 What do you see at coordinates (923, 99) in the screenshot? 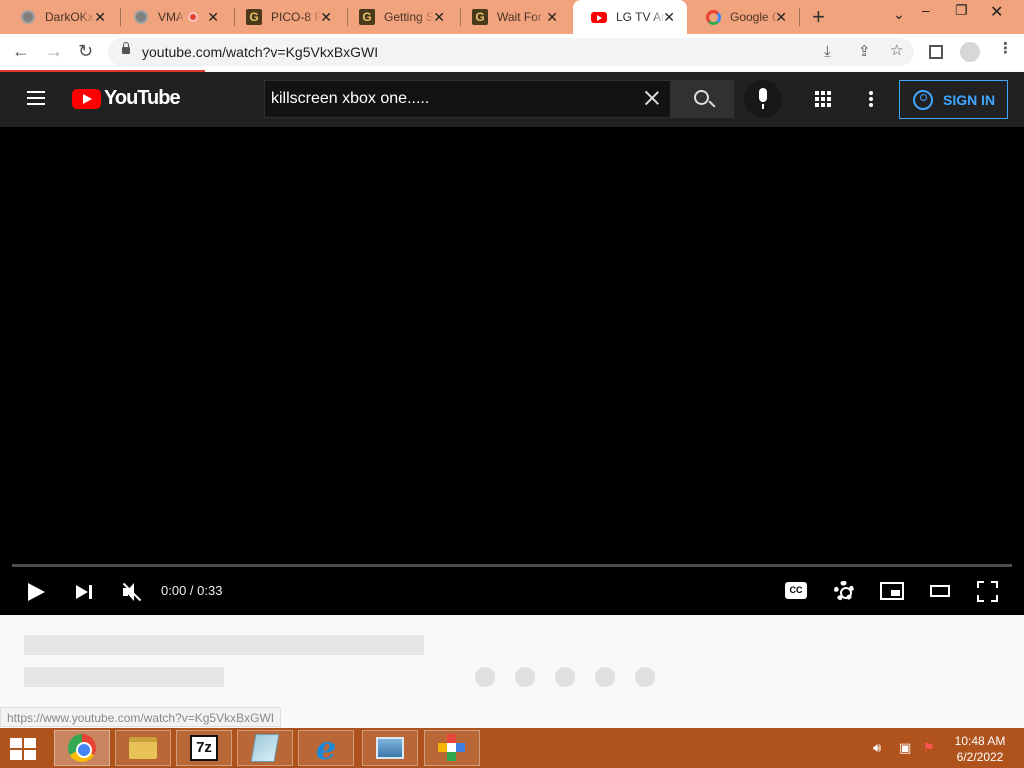
I see `account-icon` at bounding box center [923, 99].